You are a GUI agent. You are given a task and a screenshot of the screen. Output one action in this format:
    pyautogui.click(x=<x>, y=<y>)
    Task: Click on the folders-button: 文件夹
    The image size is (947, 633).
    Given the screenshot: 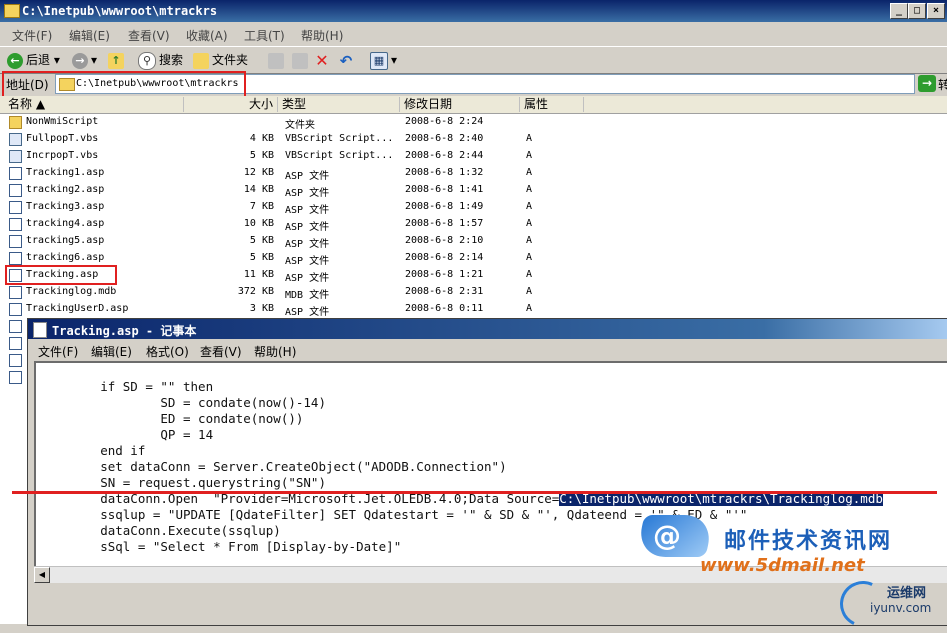 What is the action you would take?
    pyautogui.click(x=220, y=60)
    